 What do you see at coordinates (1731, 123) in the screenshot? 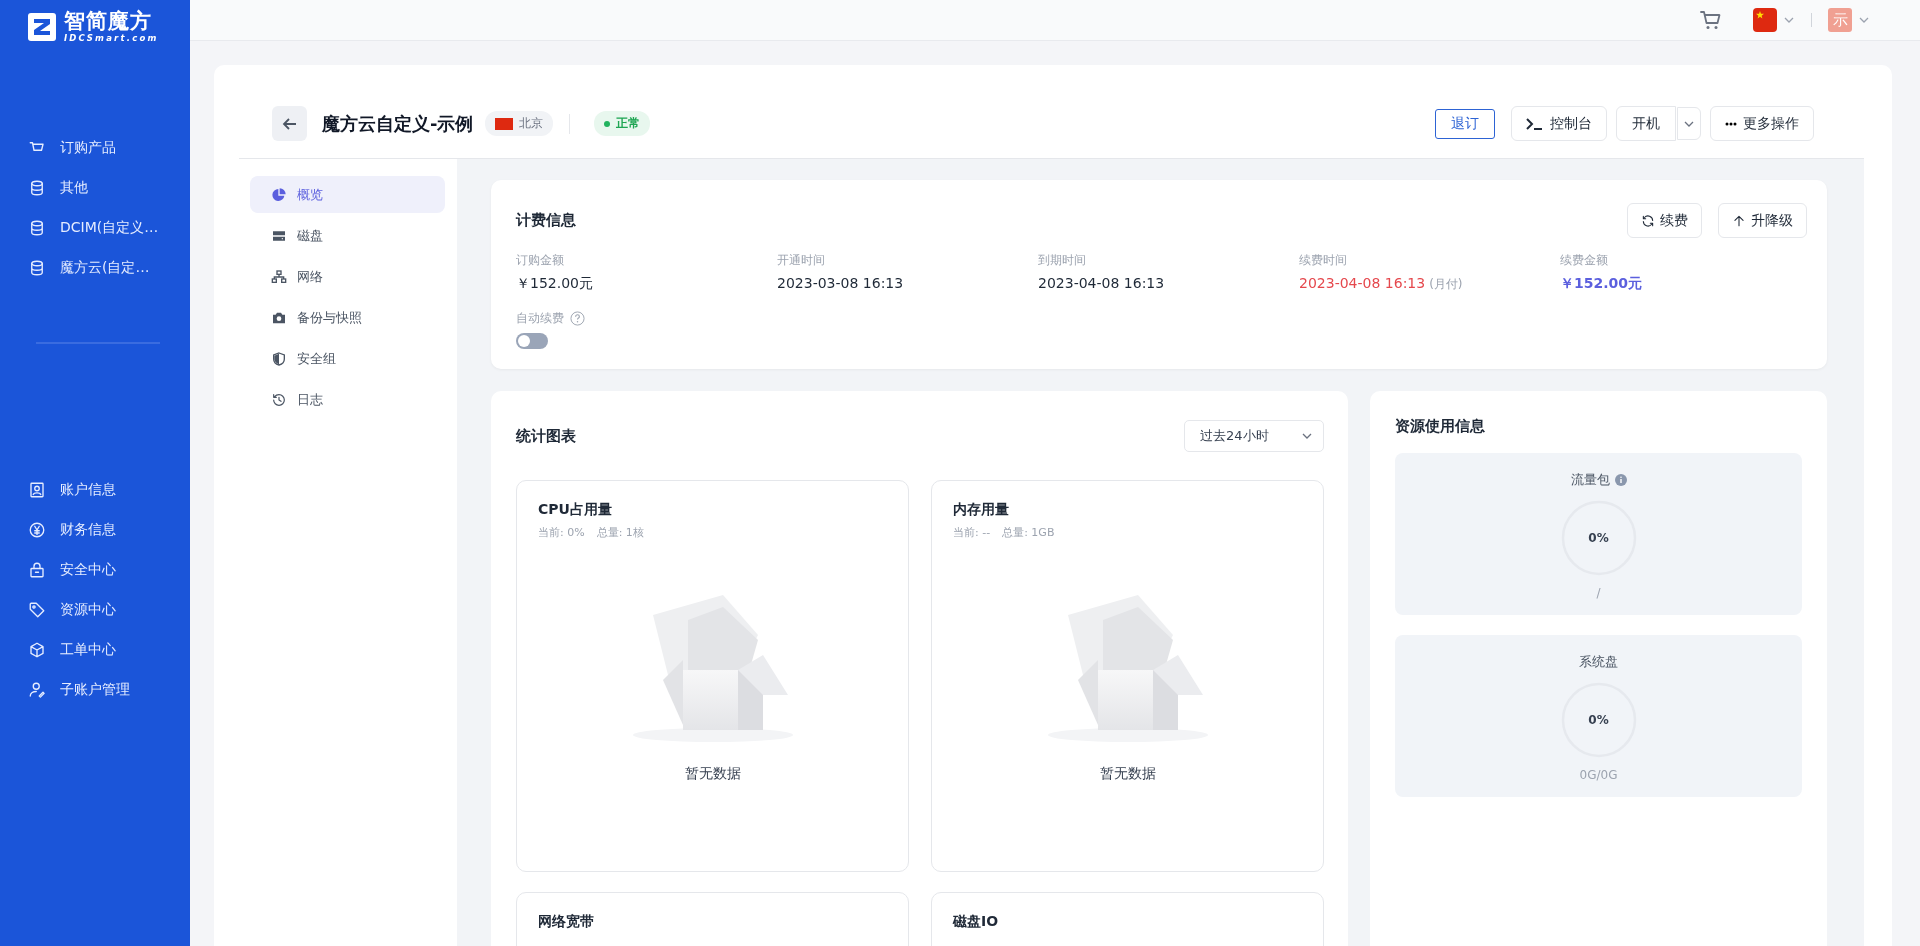
I see `more-icon` at bounding box center [1731, 123].